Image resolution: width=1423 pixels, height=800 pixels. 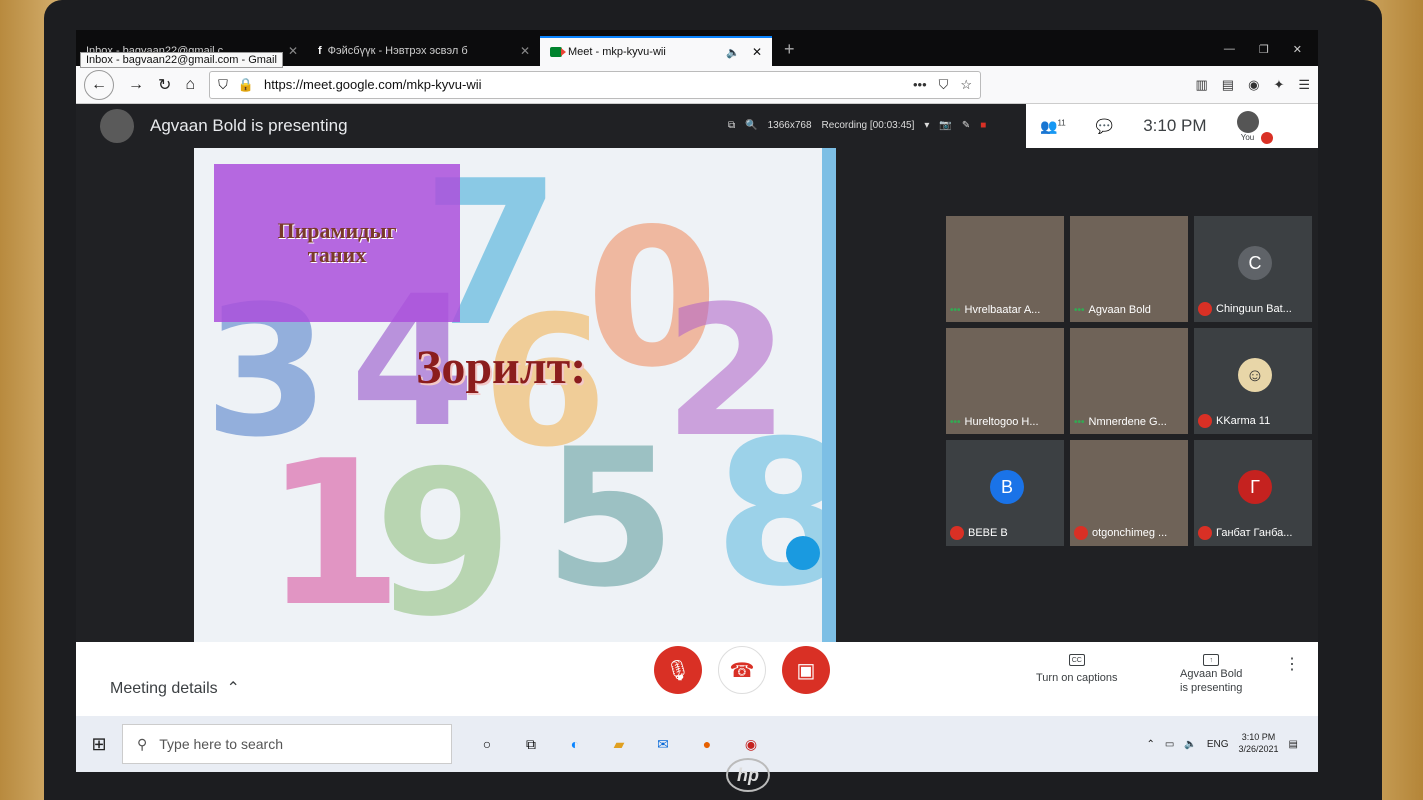 I want to click on sidebar-icon: ▤, so click(x=1228, y=85).